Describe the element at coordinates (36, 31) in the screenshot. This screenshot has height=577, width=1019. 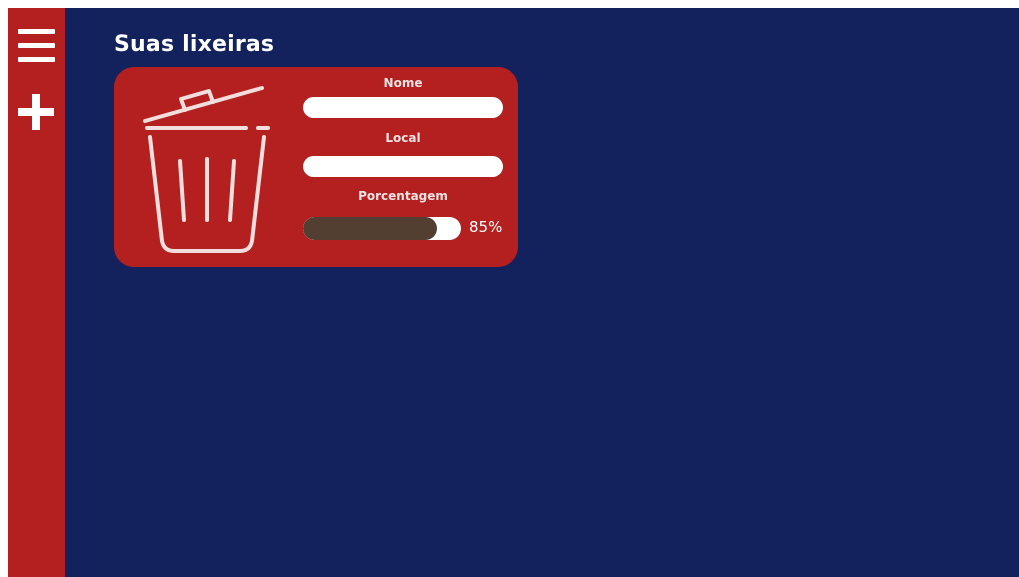
I see `menu-icon-bar-top` at that location.